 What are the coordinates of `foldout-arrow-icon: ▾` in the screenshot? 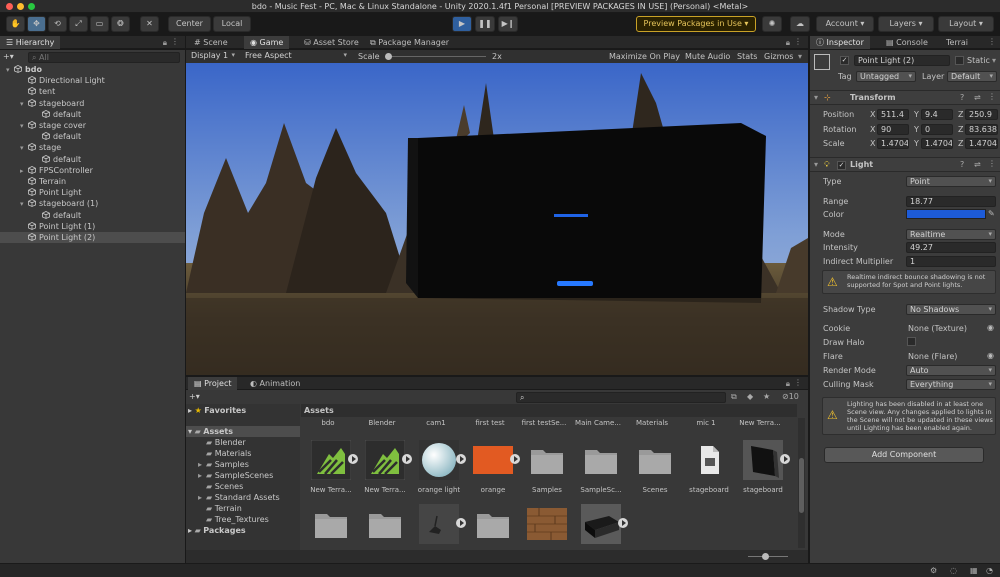 It's located at (816, 97).